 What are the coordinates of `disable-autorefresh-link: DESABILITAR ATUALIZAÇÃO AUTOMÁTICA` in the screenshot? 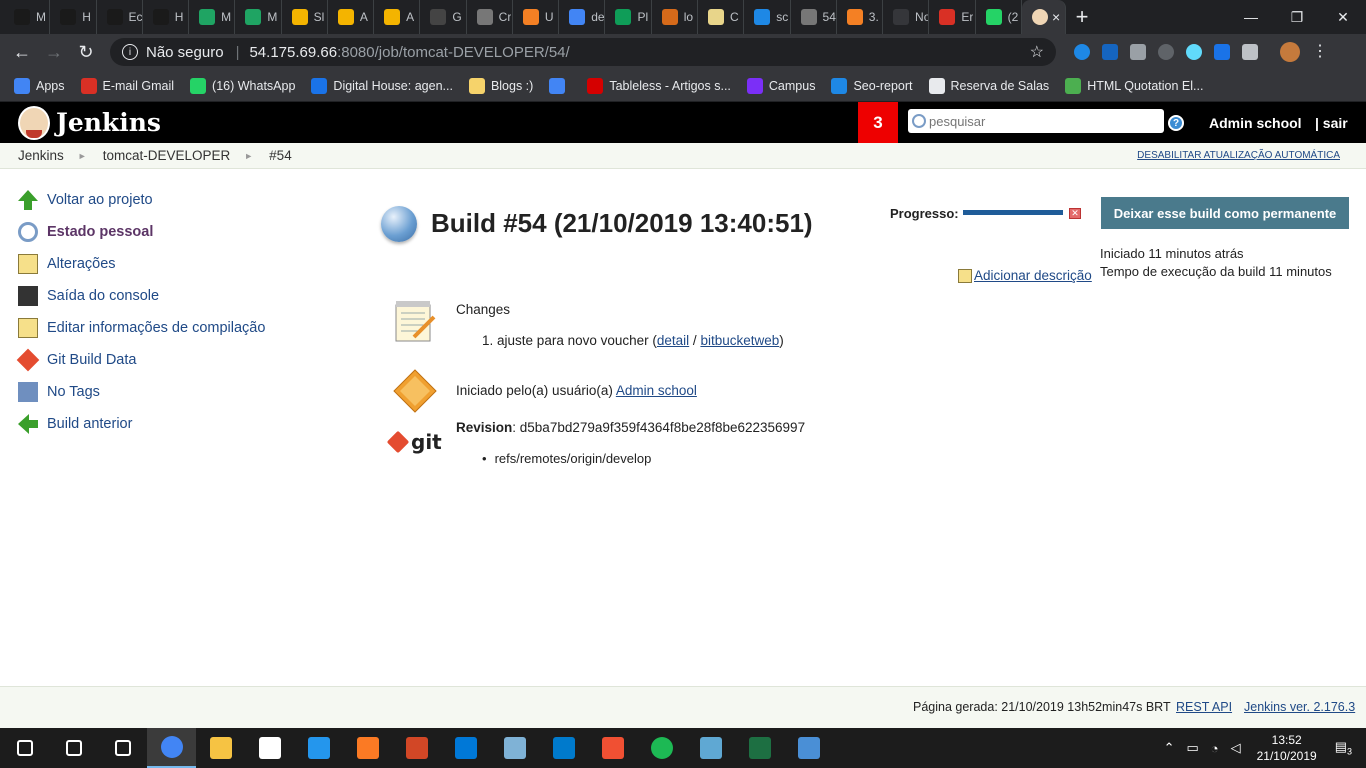 It's located at (1238, 155).